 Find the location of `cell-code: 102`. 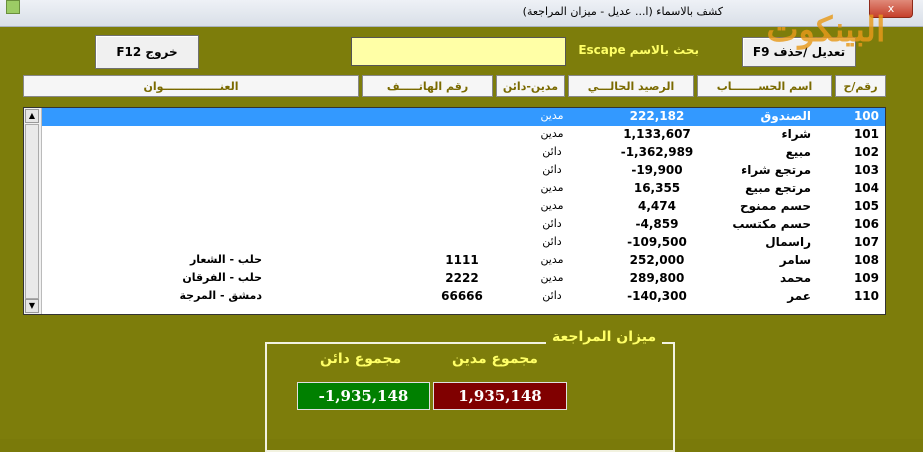

cell-code: 102 is located at coordinates (866, 152).